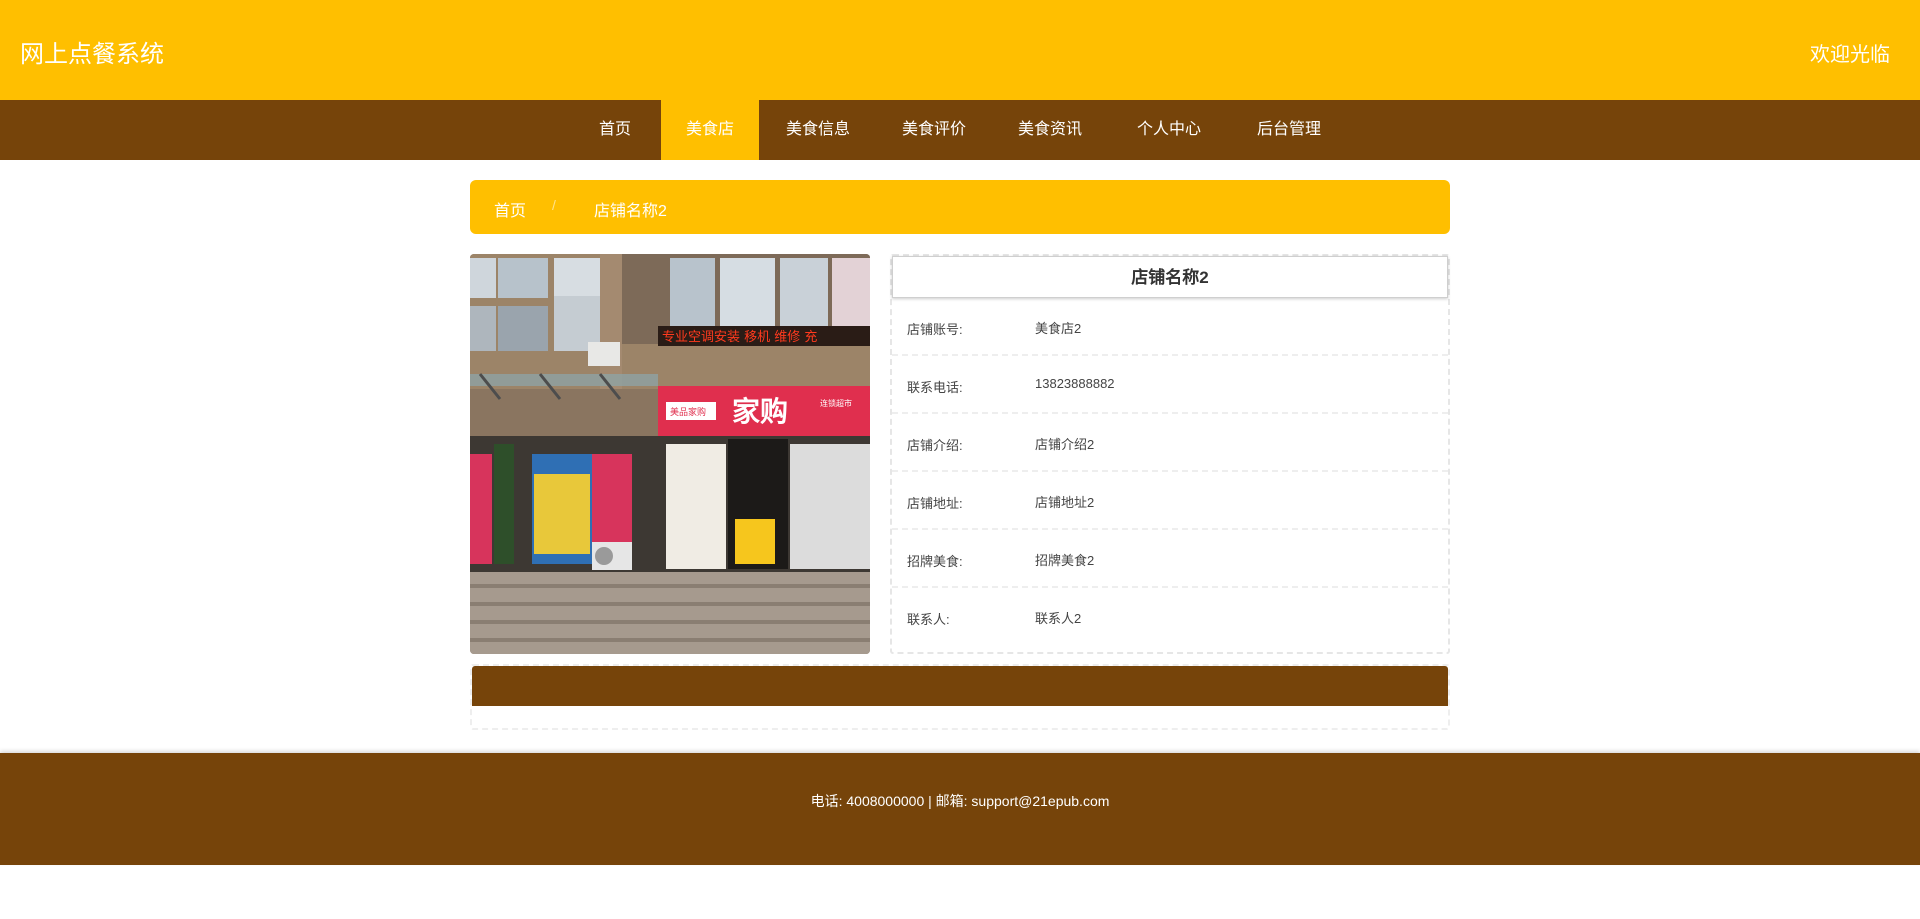 The width and height of the screenshot is (1920, 919). Describe the element at coordinates (1058, 328) in the screenshot. I see `info-value: 美食店2` at that location.